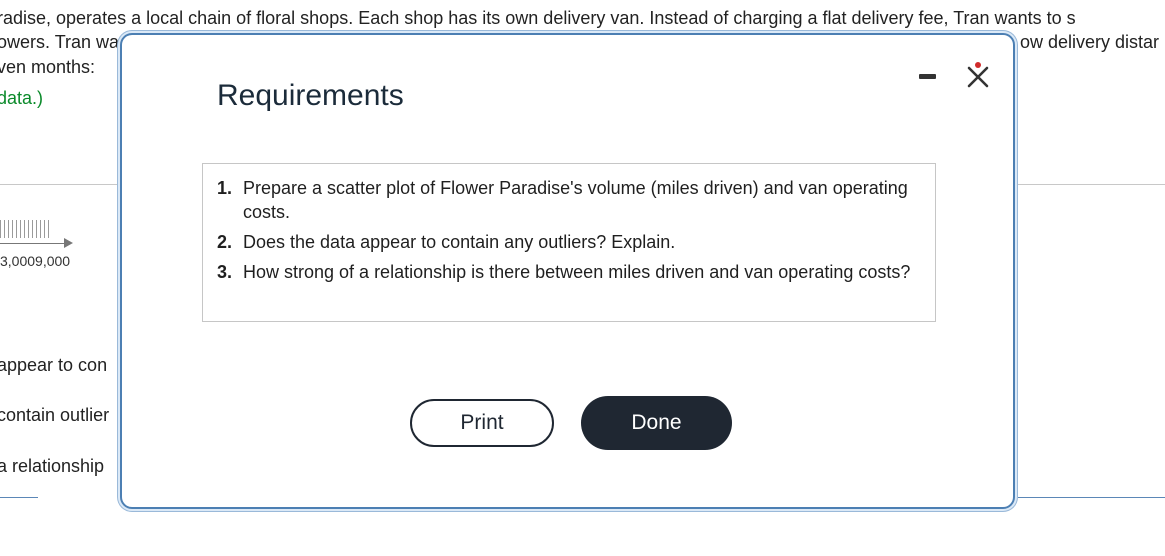  What do you see at coordinates (225, 272) in the screenshot?
I see `requirement-number: 3.` at bounding box center [225, 272].